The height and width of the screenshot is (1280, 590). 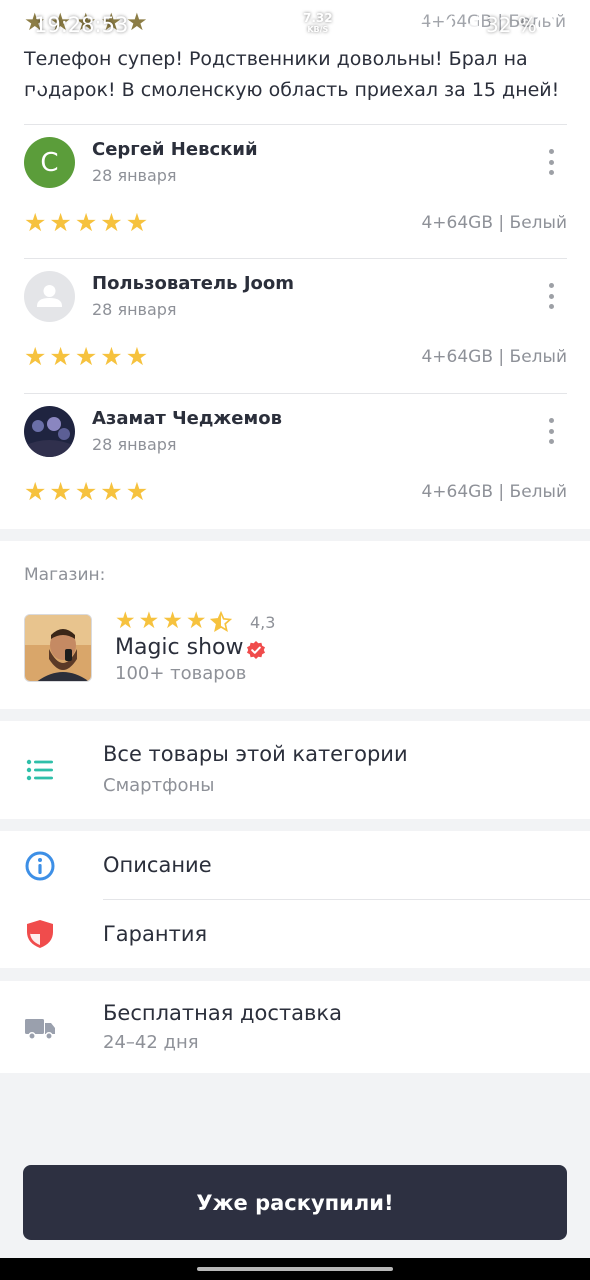 I want to click on network-speed-value: 7.32, so click(x=318, y=18).